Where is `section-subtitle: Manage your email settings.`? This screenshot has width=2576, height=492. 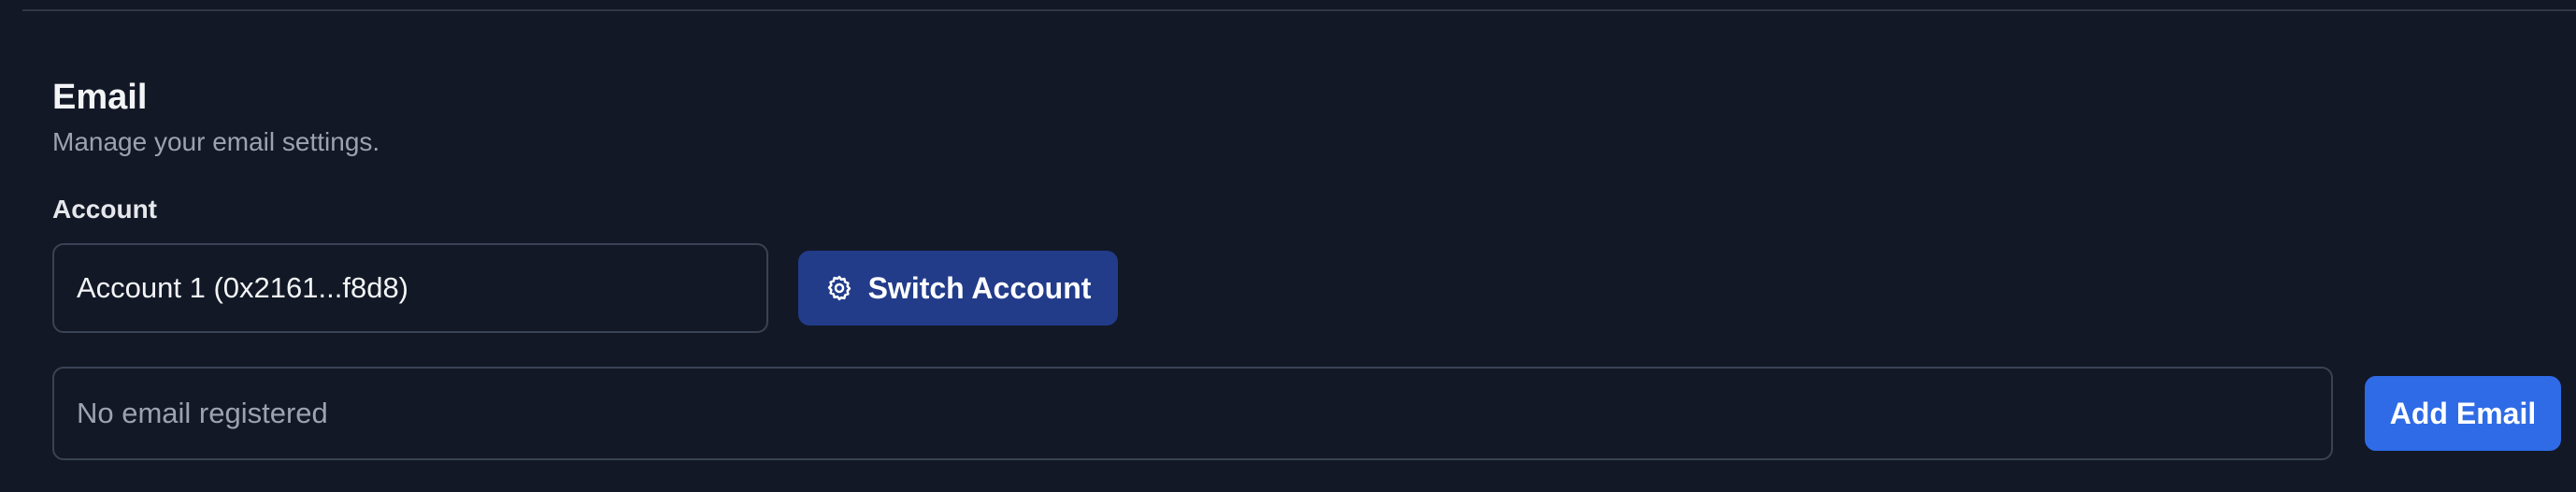 section-subtitle: Manage your email settings. is located at coordinates (216, 141).